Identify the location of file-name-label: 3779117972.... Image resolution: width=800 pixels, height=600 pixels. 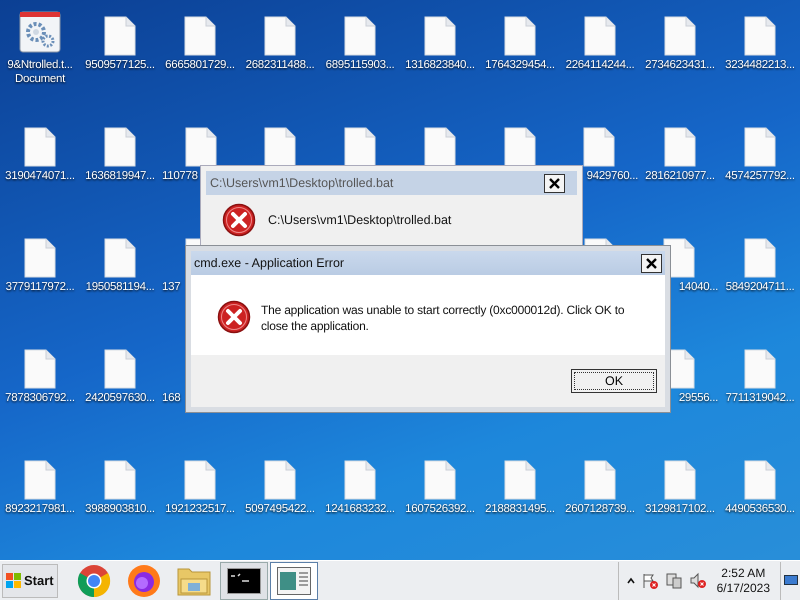
(40, 287).